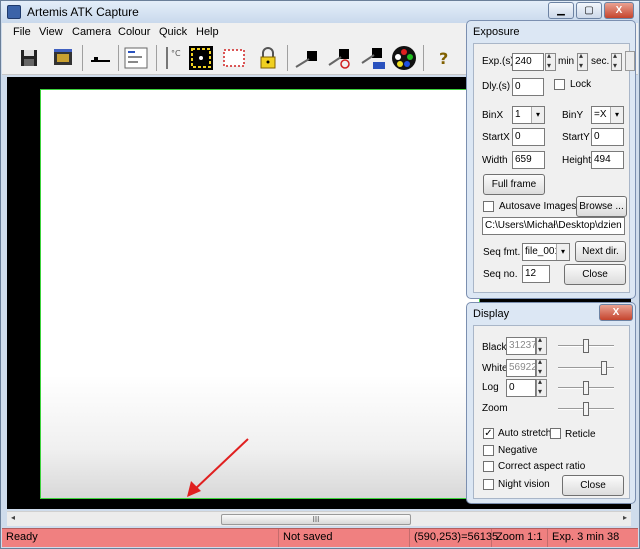 The width and height of the screenshot is (640, 549). Describe the element at coordinates (316, 519) in the screenshot. I see `scroll-thumb: III` at that location.